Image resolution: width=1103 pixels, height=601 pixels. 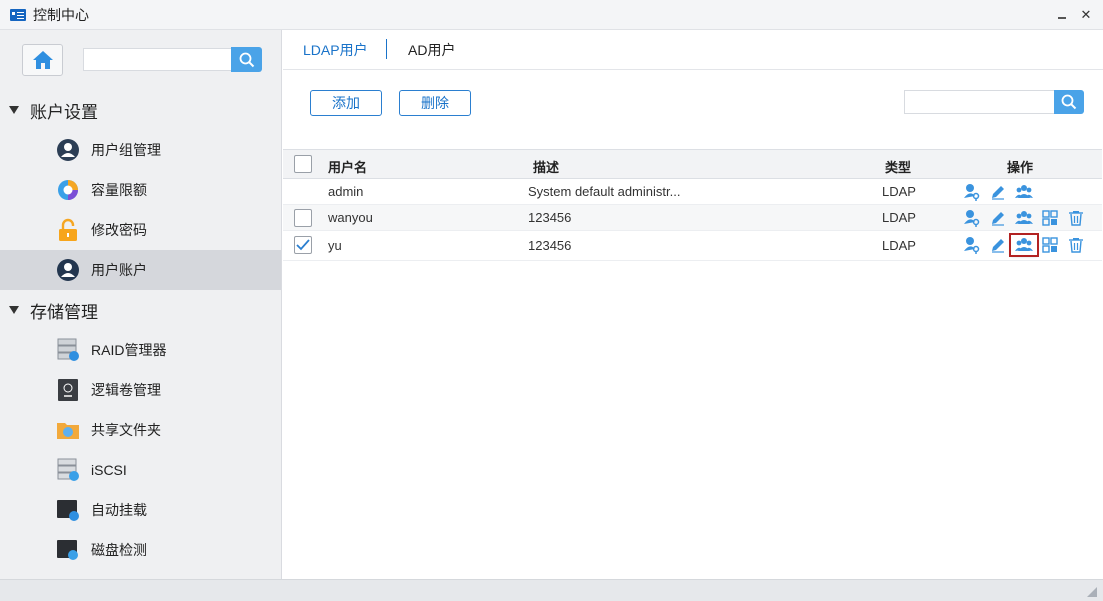 I want to click on sidebar-item-user-group: 用户组管理, so click(x=140, y=150).